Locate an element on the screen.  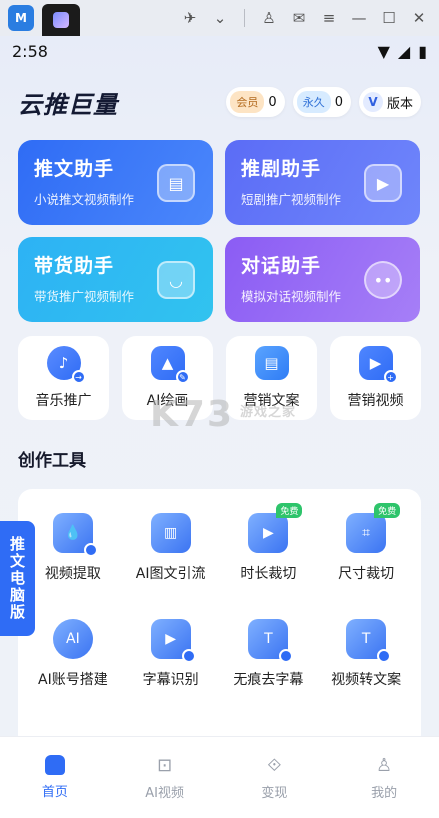
text-erase-icon: T is located at coordinates (271, 641).